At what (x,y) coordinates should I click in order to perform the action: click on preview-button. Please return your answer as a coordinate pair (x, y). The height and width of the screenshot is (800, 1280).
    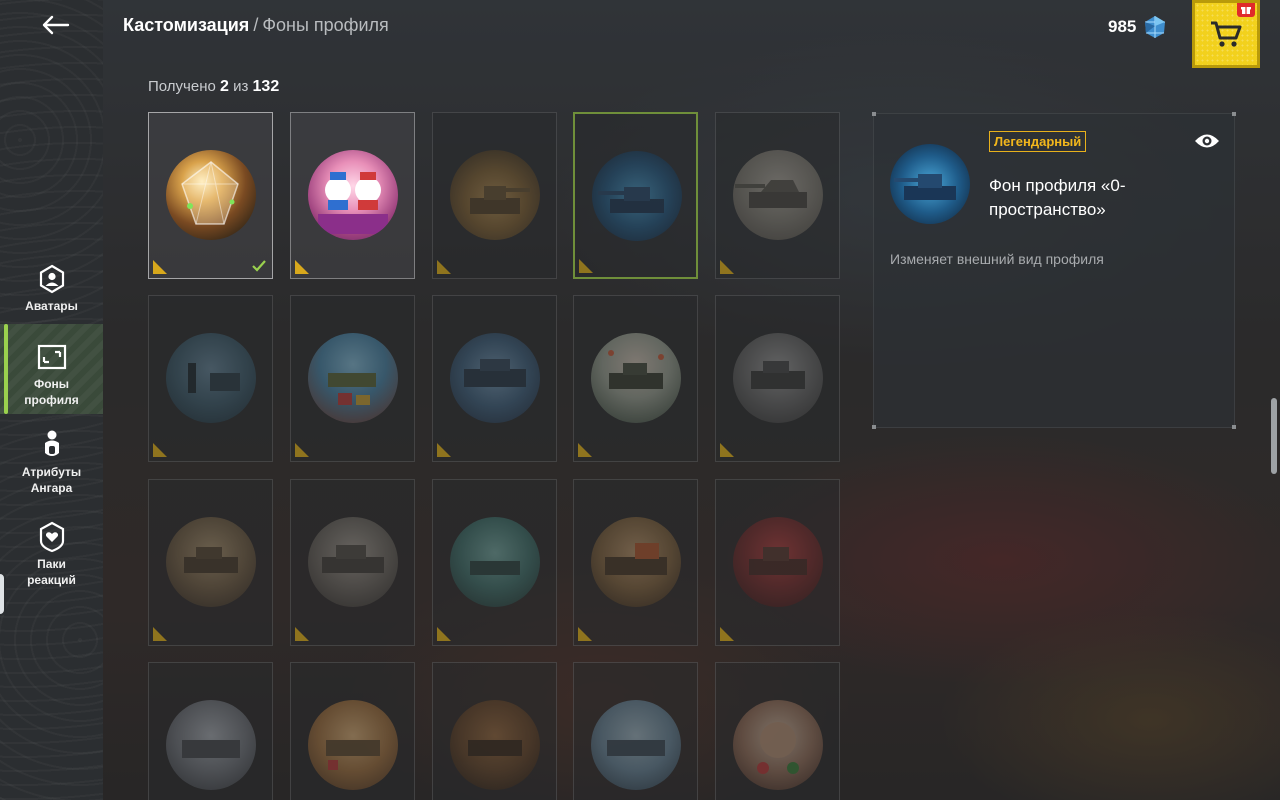
    Looking at the image, I should click on (1207, 143).